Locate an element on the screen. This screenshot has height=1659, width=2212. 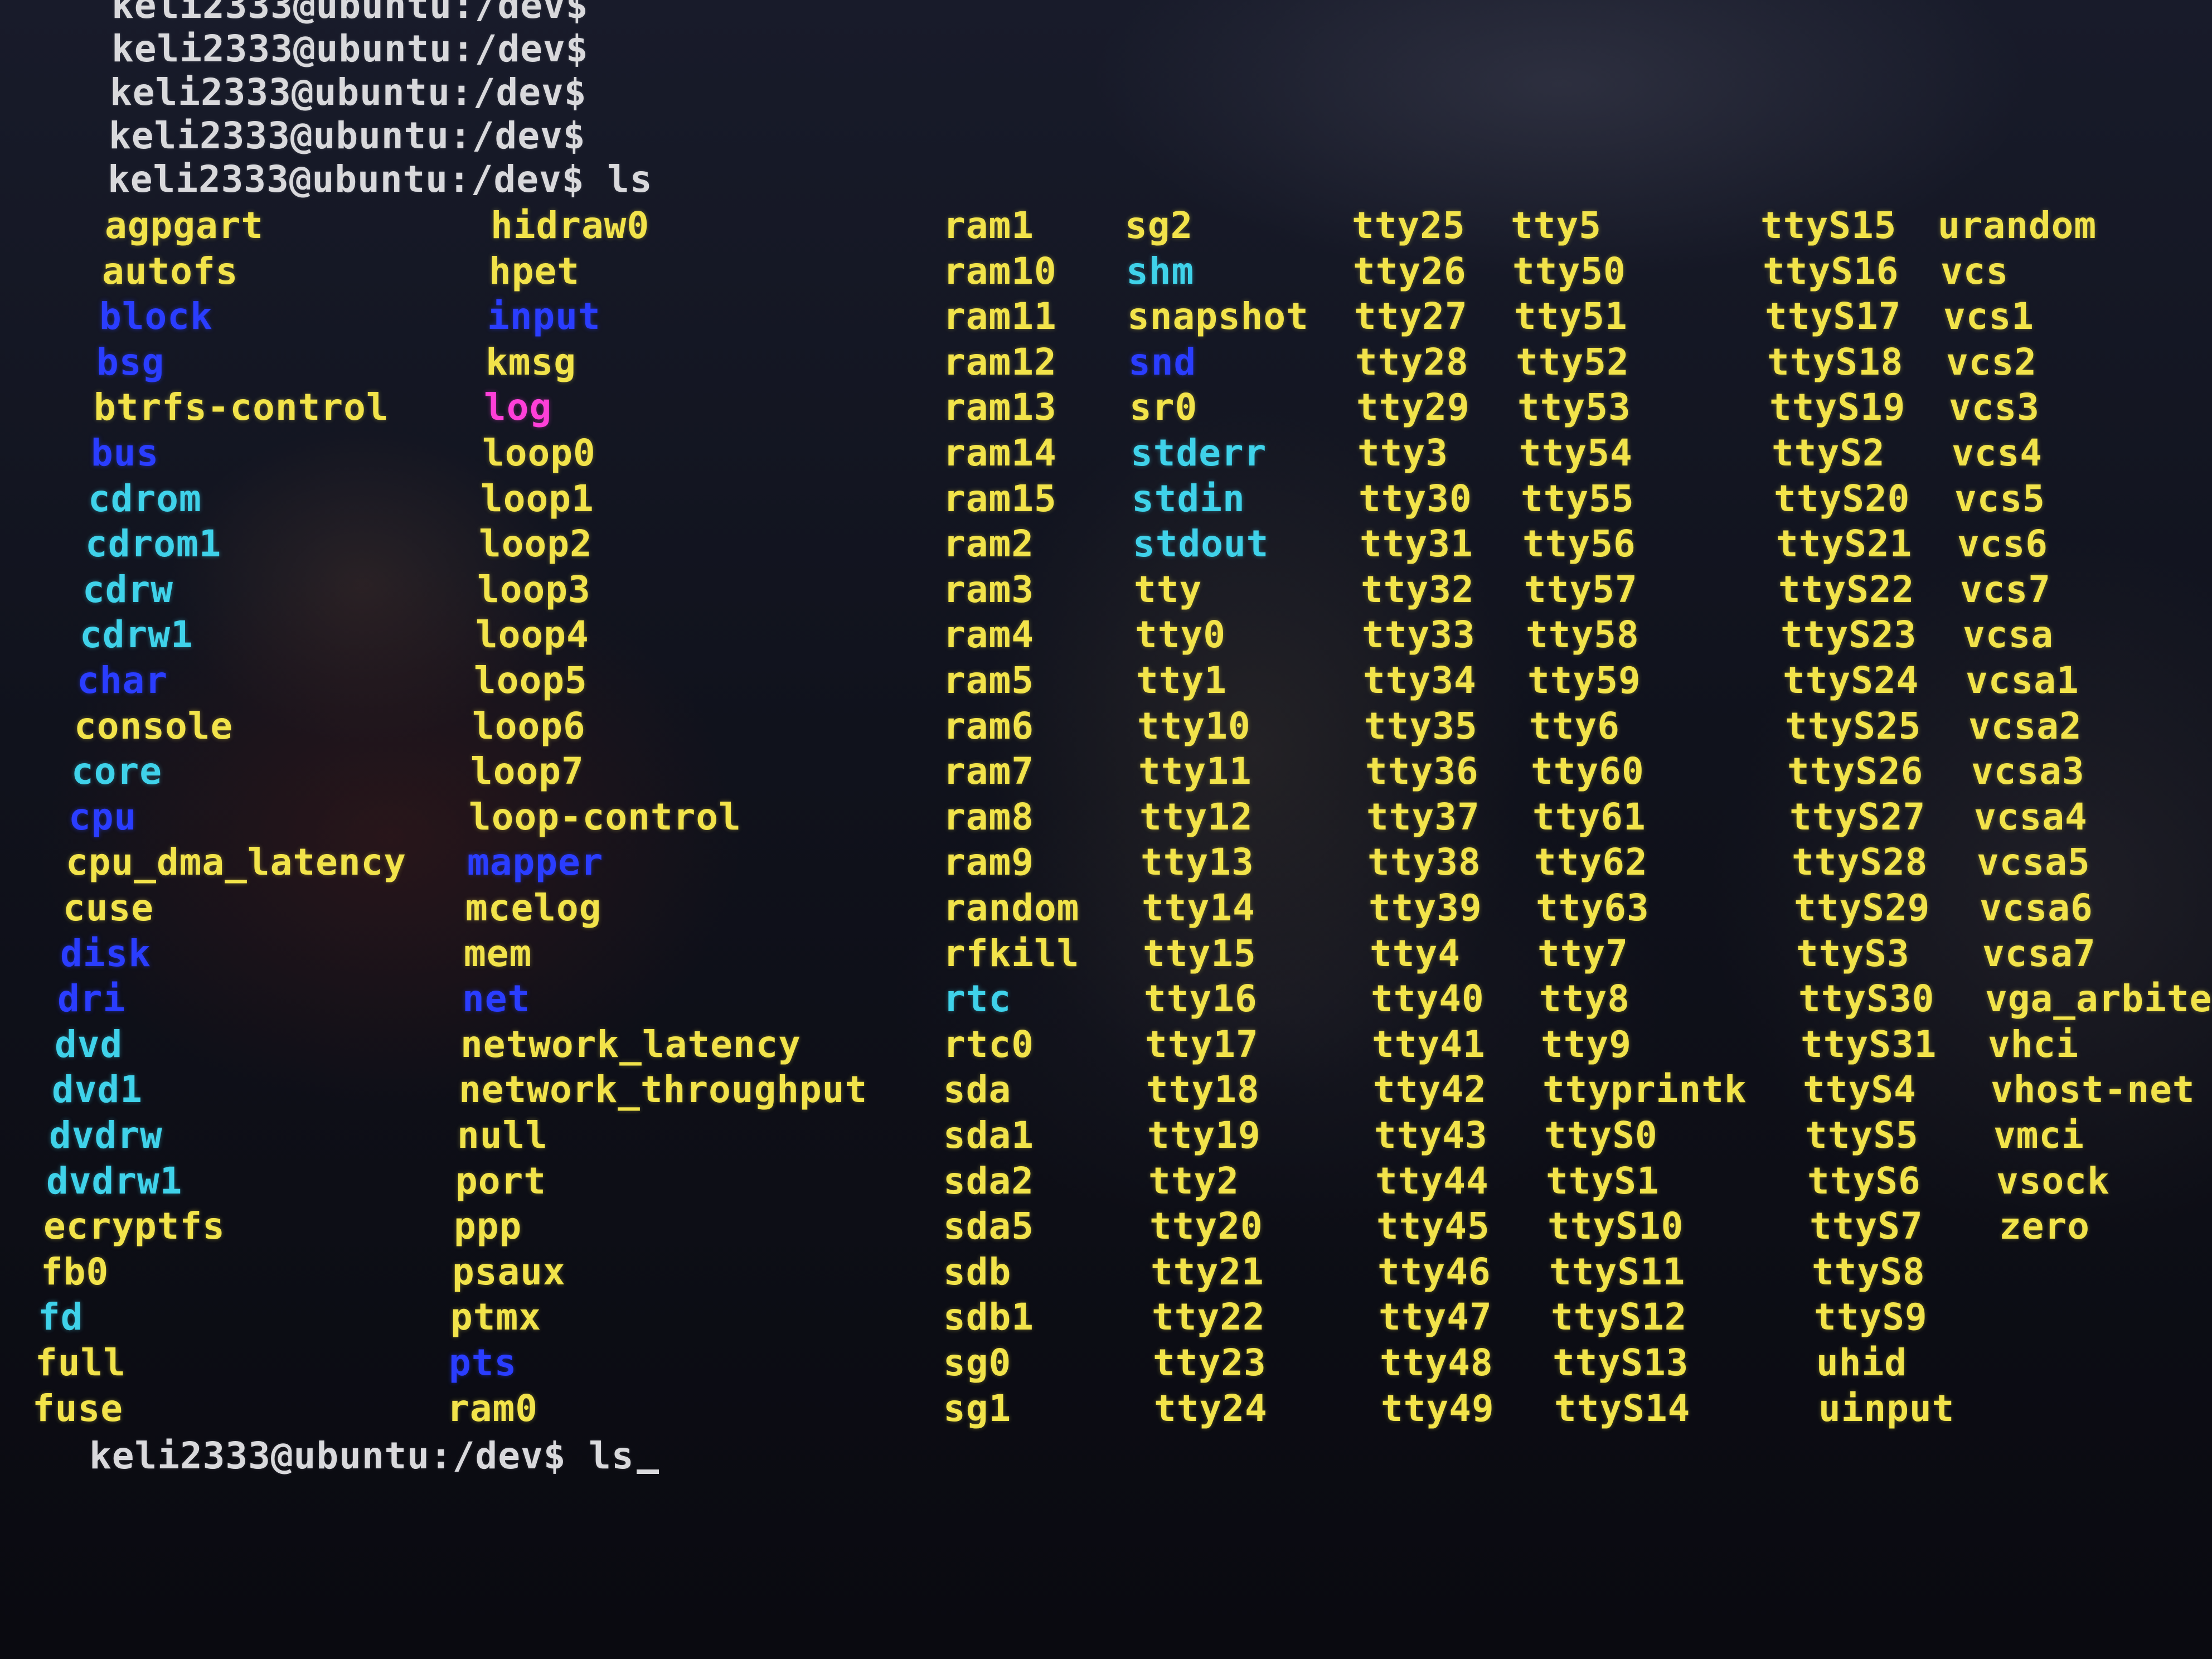
ls-entry-file: ram11 is located at coordinates (1000, 316).